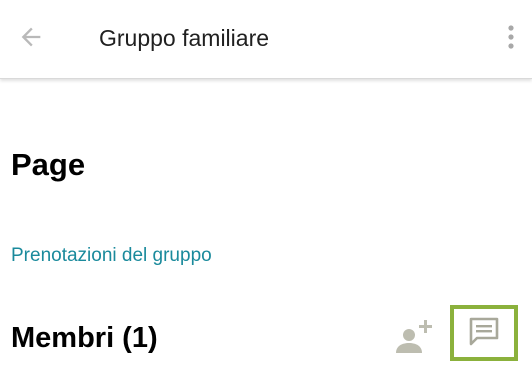  I want to click on group-bookings-link: Prenotazioni del gruppo, so click(111, 256).